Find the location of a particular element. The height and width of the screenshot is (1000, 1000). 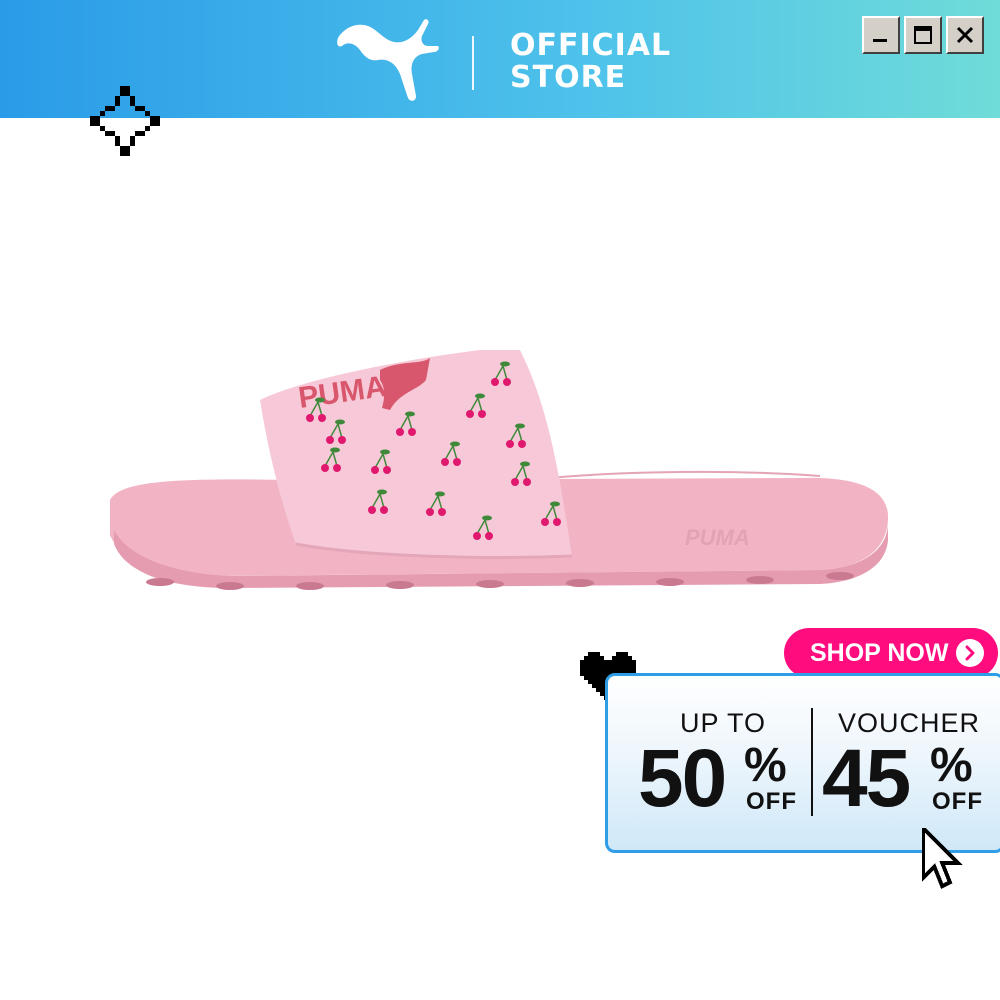

header-divider is located at coordinates (473, 63).